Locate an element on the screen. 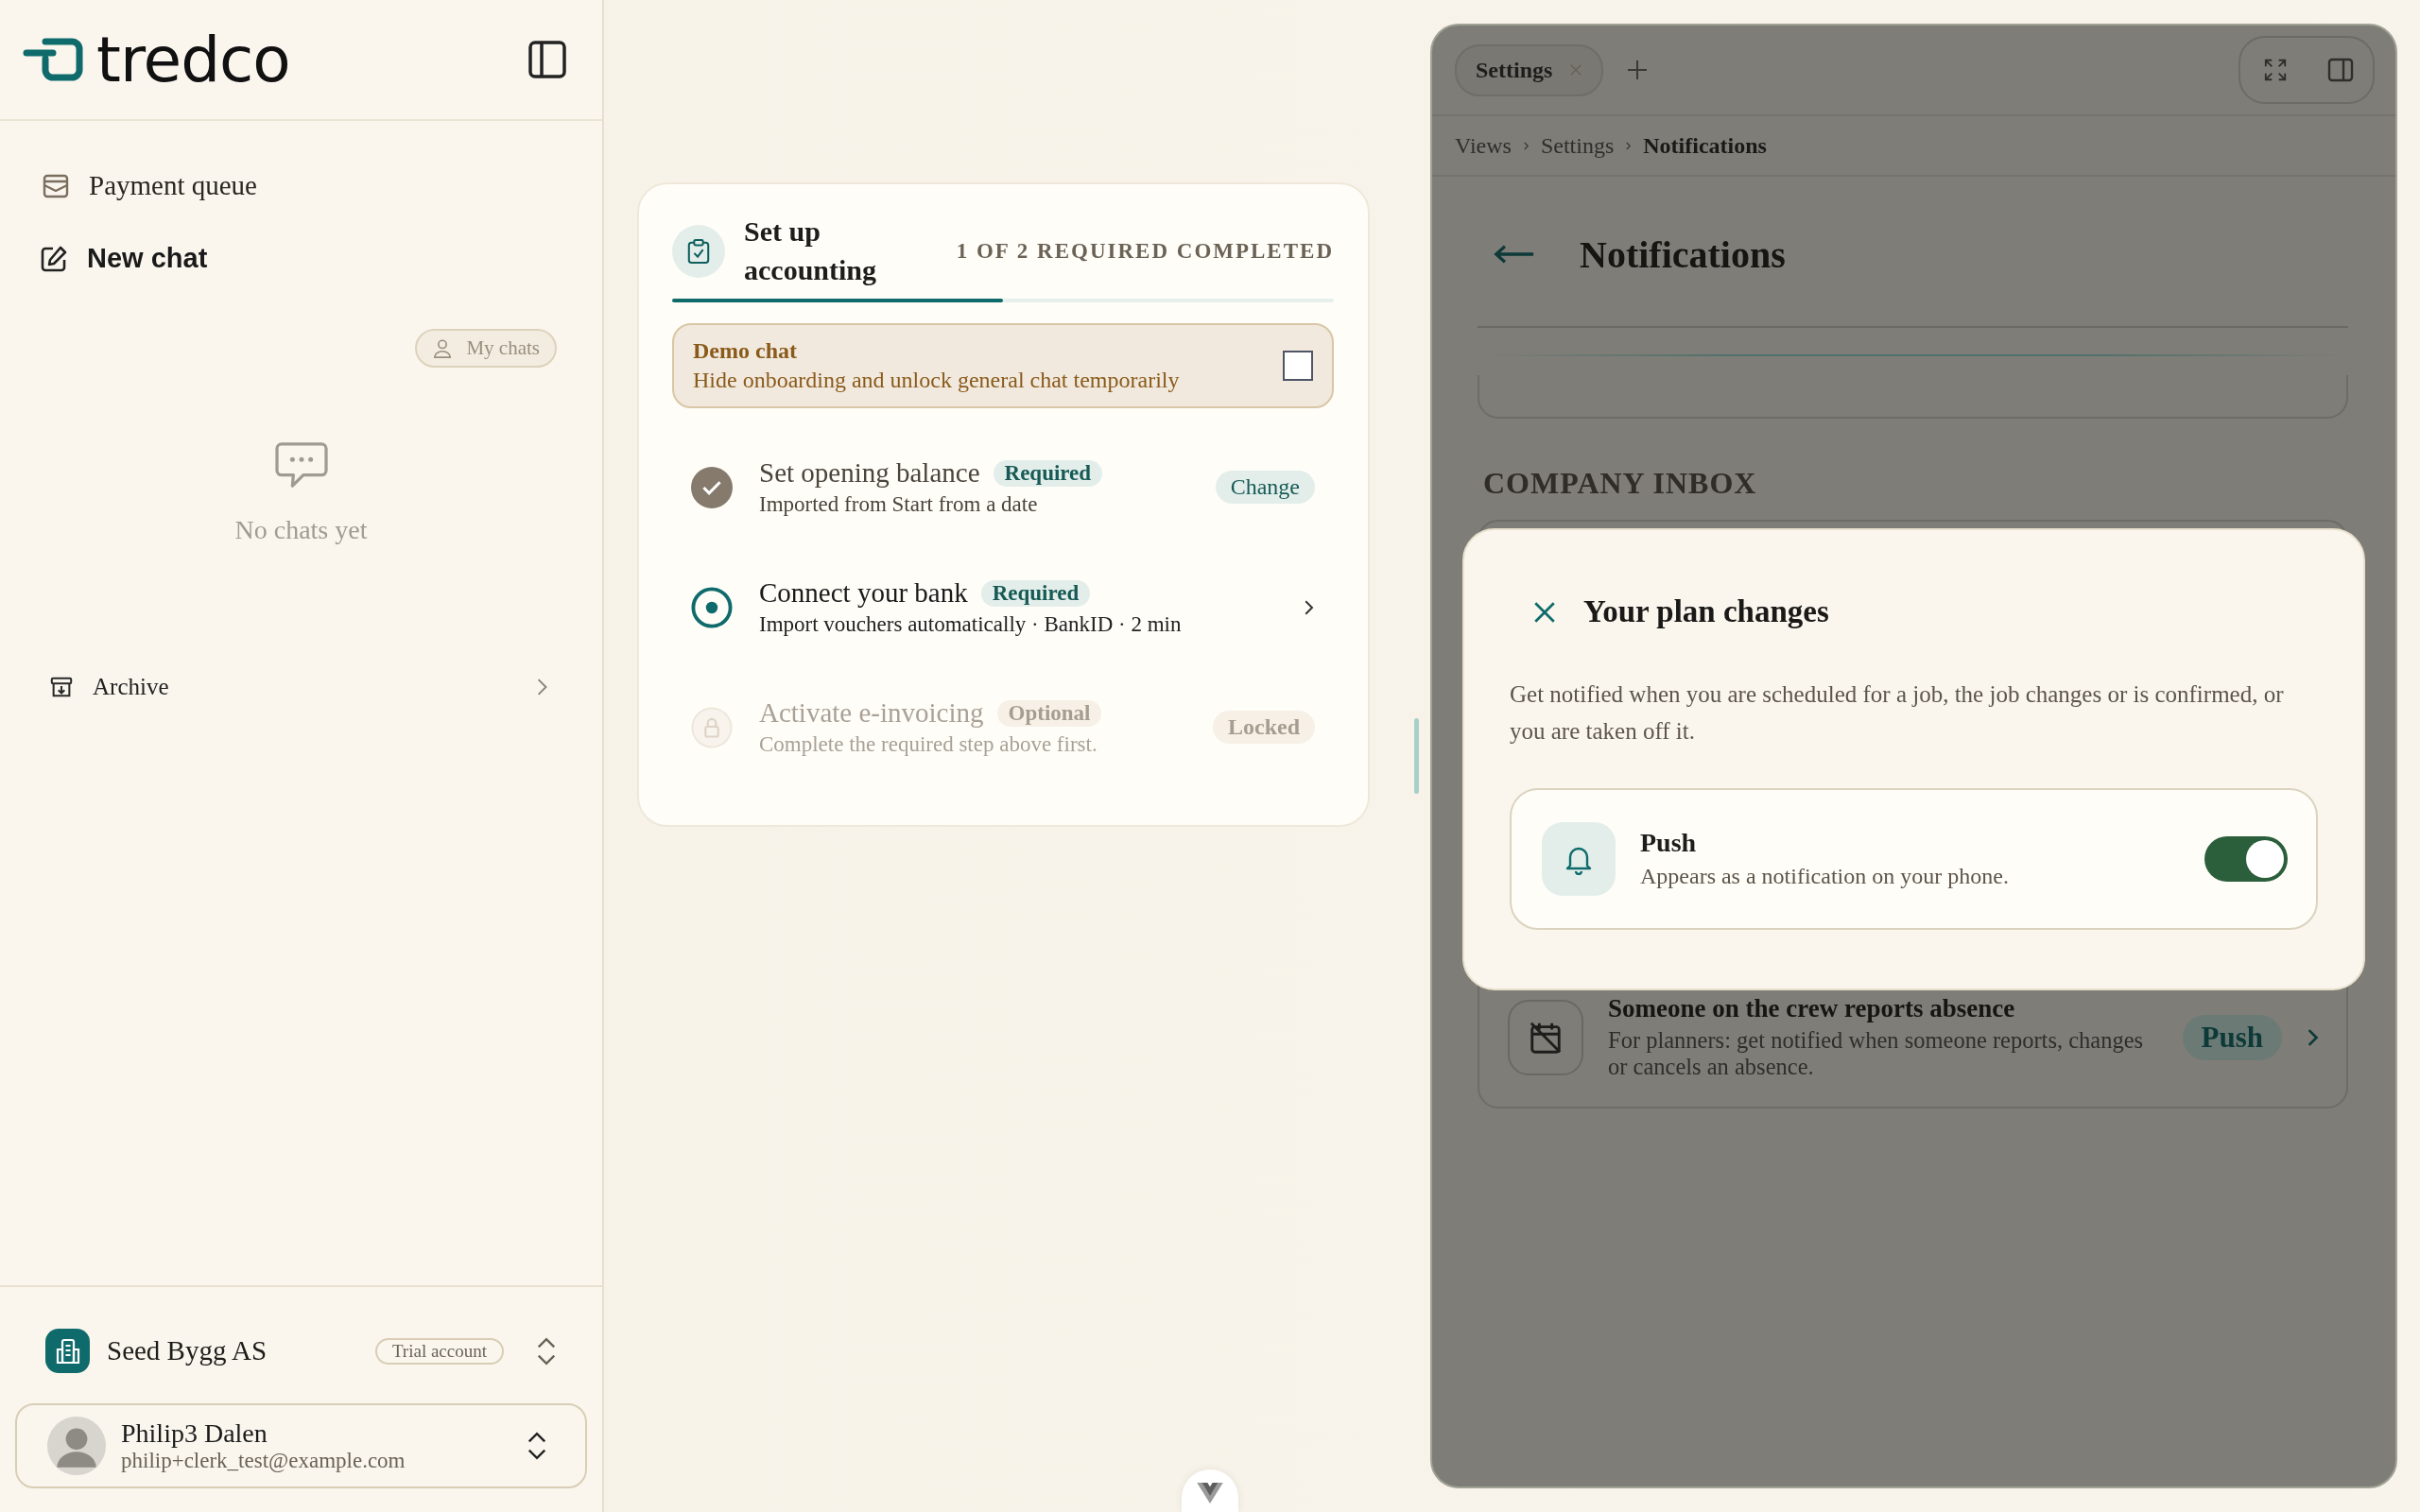 This screenshot has height=1512, width=2420. step-action-button: Change is located at coordinates (1265, 487).